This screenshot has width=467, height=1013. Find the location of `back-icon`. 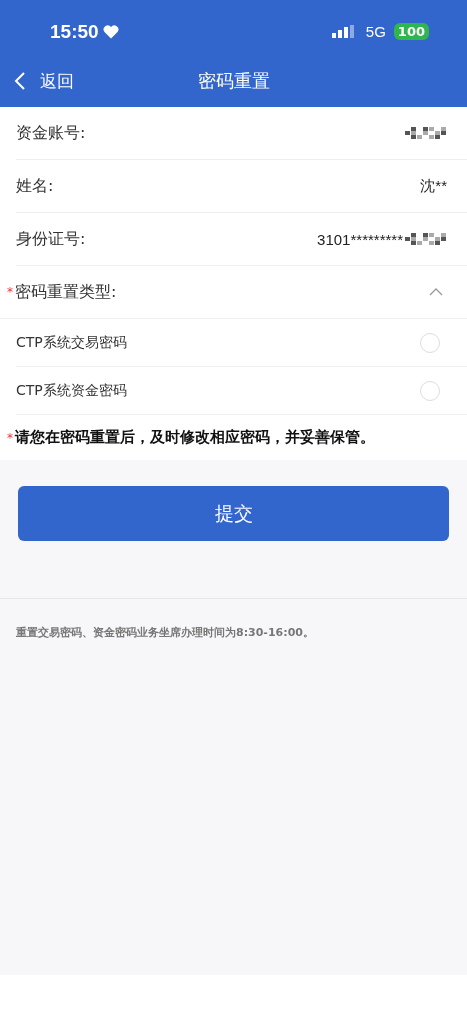

back-icon is located at coordinates (20, 81).